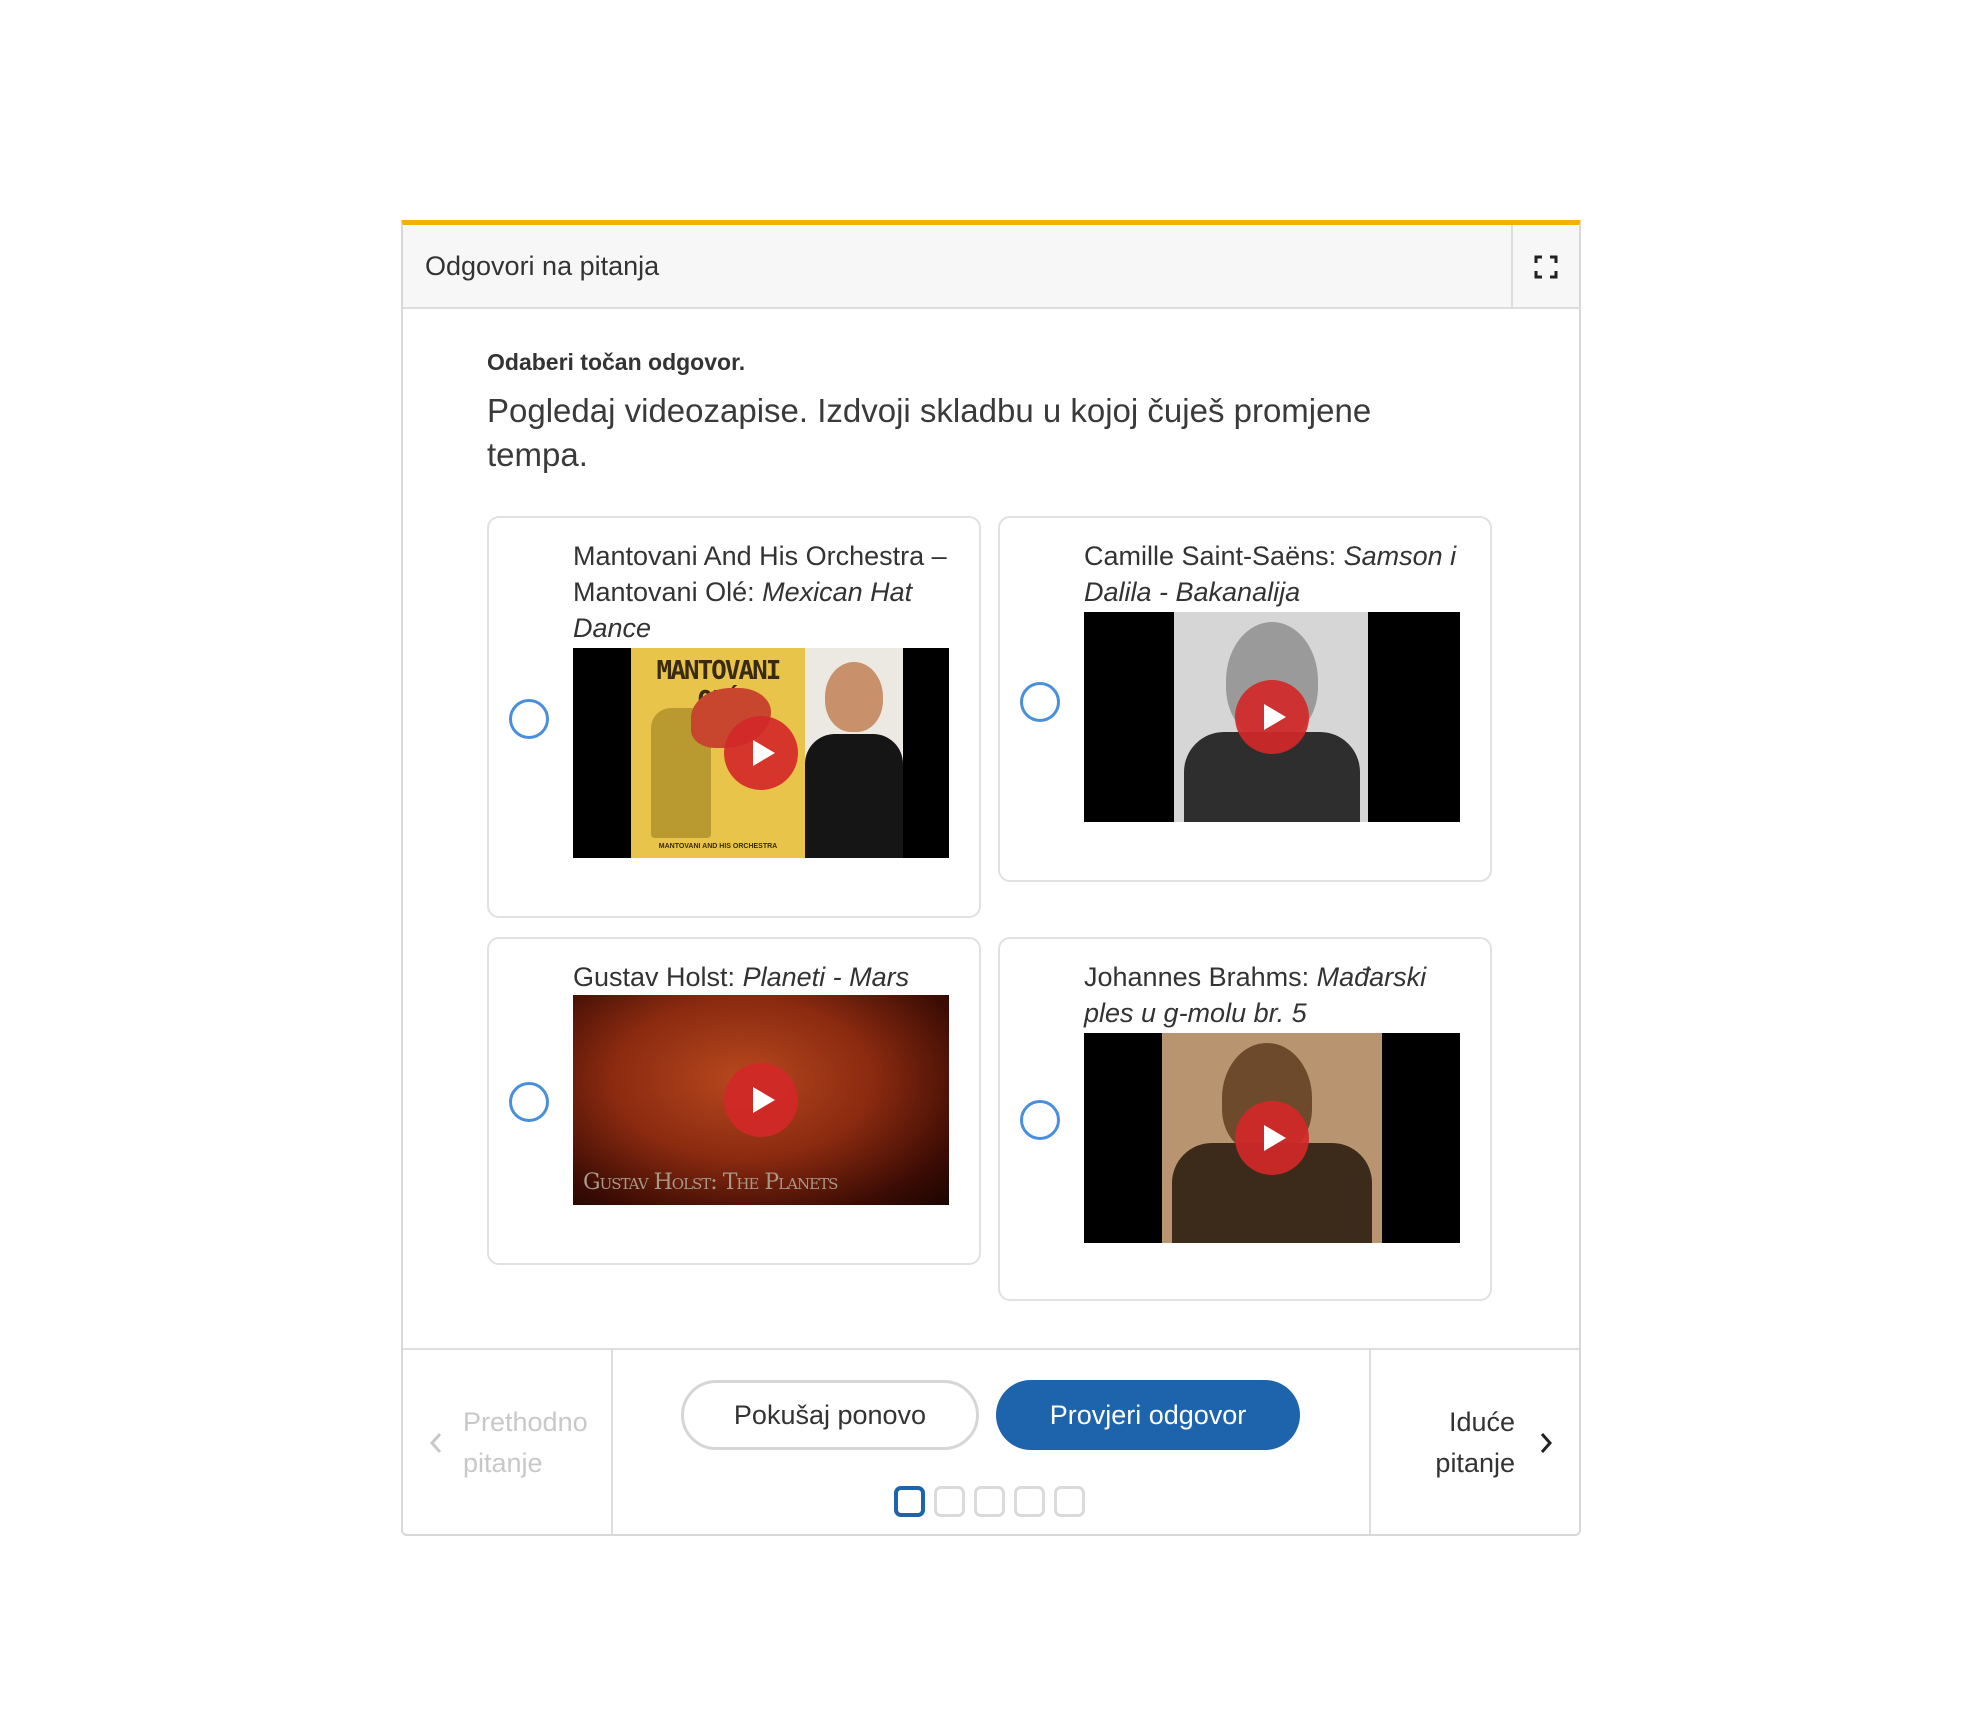 This screenshot has width=1984, height=1732. I want to click on video-player: Gustav Holst: The Planets, so click(761, 1100).